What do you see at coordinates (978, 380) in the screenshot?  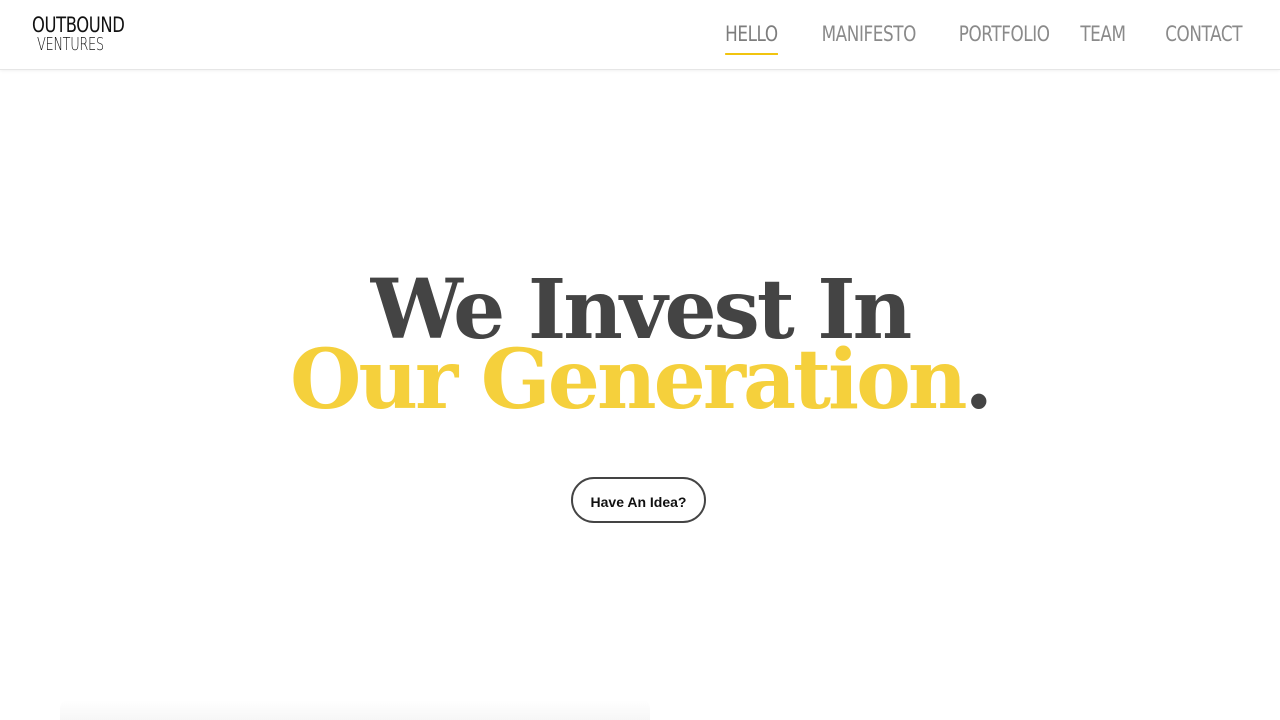 I see `hero-headline-period: .` at bounding box center [978, 380].